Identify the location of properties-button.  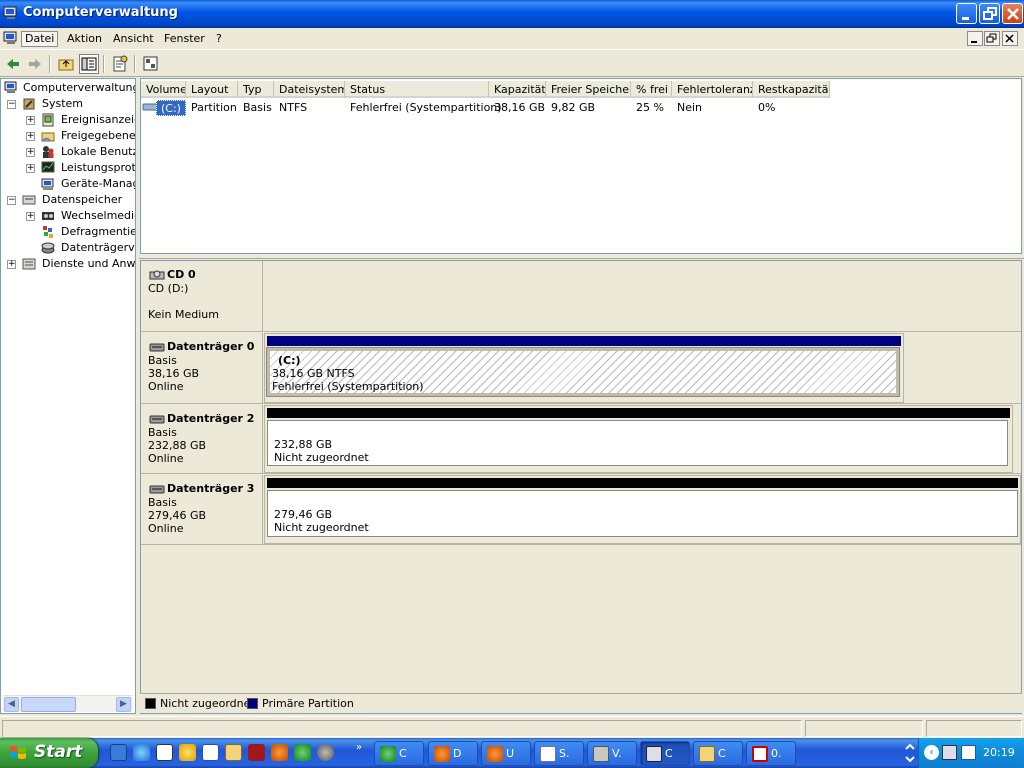
(120, 64).